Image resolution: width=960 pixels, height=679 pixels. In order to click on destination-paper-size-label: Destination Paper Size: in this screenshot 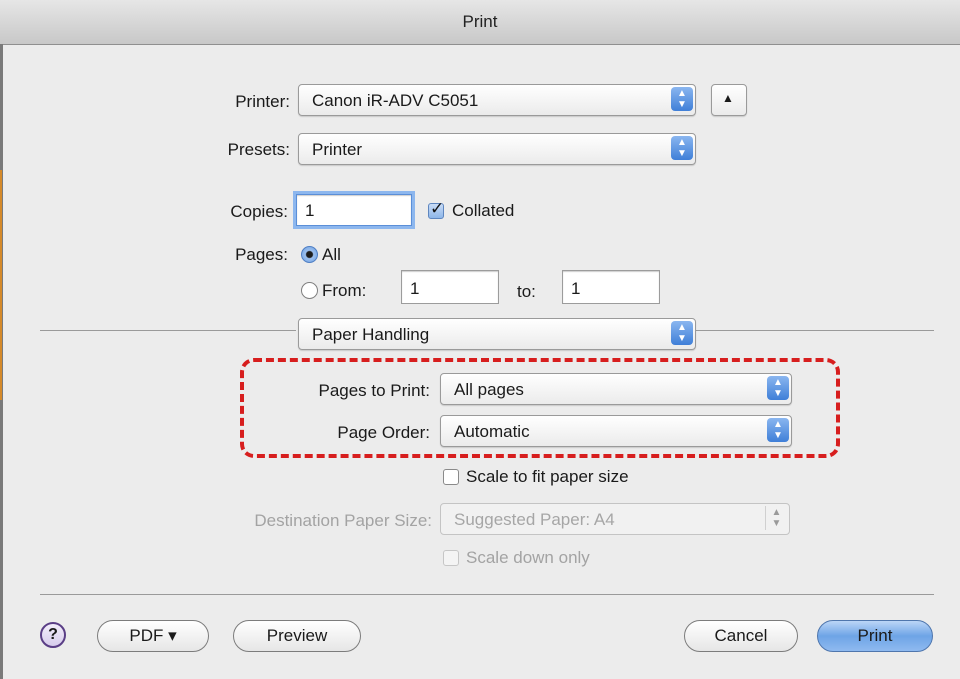, I will do `click(343, 520)`.